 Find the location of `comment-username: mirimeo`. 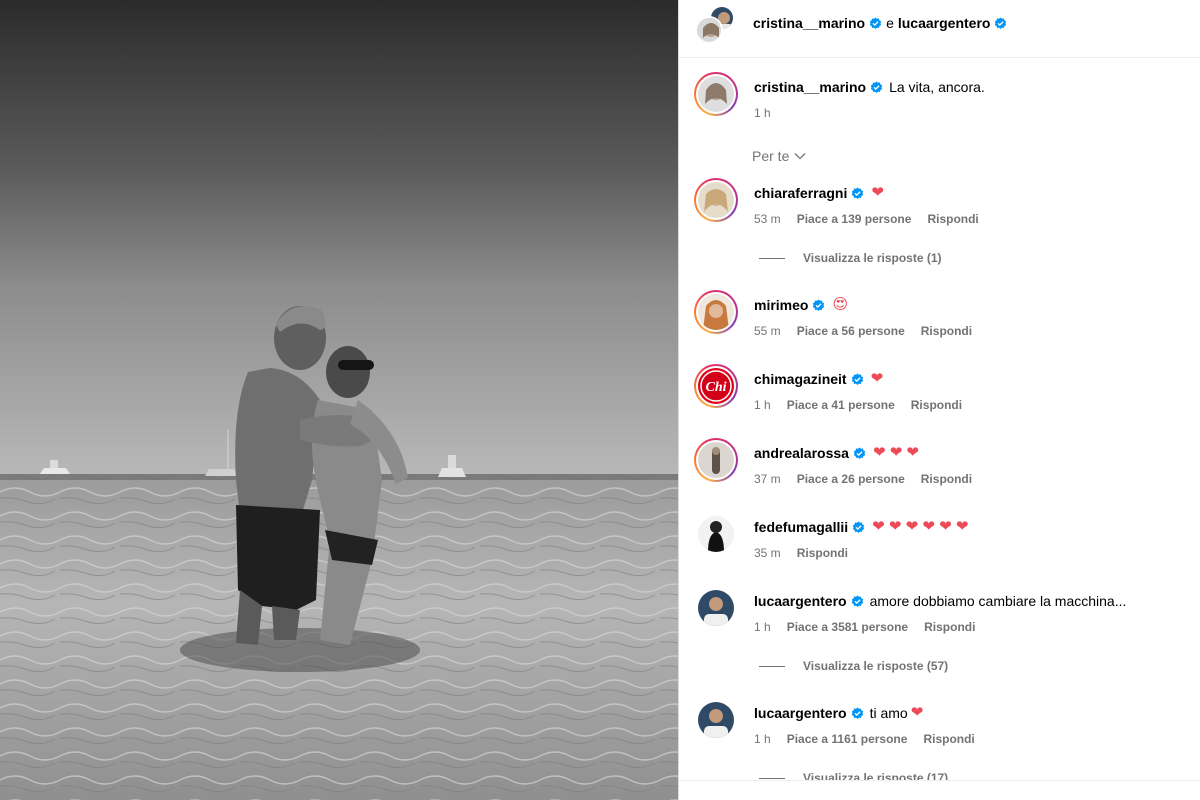

comment-username: mirimeo is located at coordinates (781, 305).